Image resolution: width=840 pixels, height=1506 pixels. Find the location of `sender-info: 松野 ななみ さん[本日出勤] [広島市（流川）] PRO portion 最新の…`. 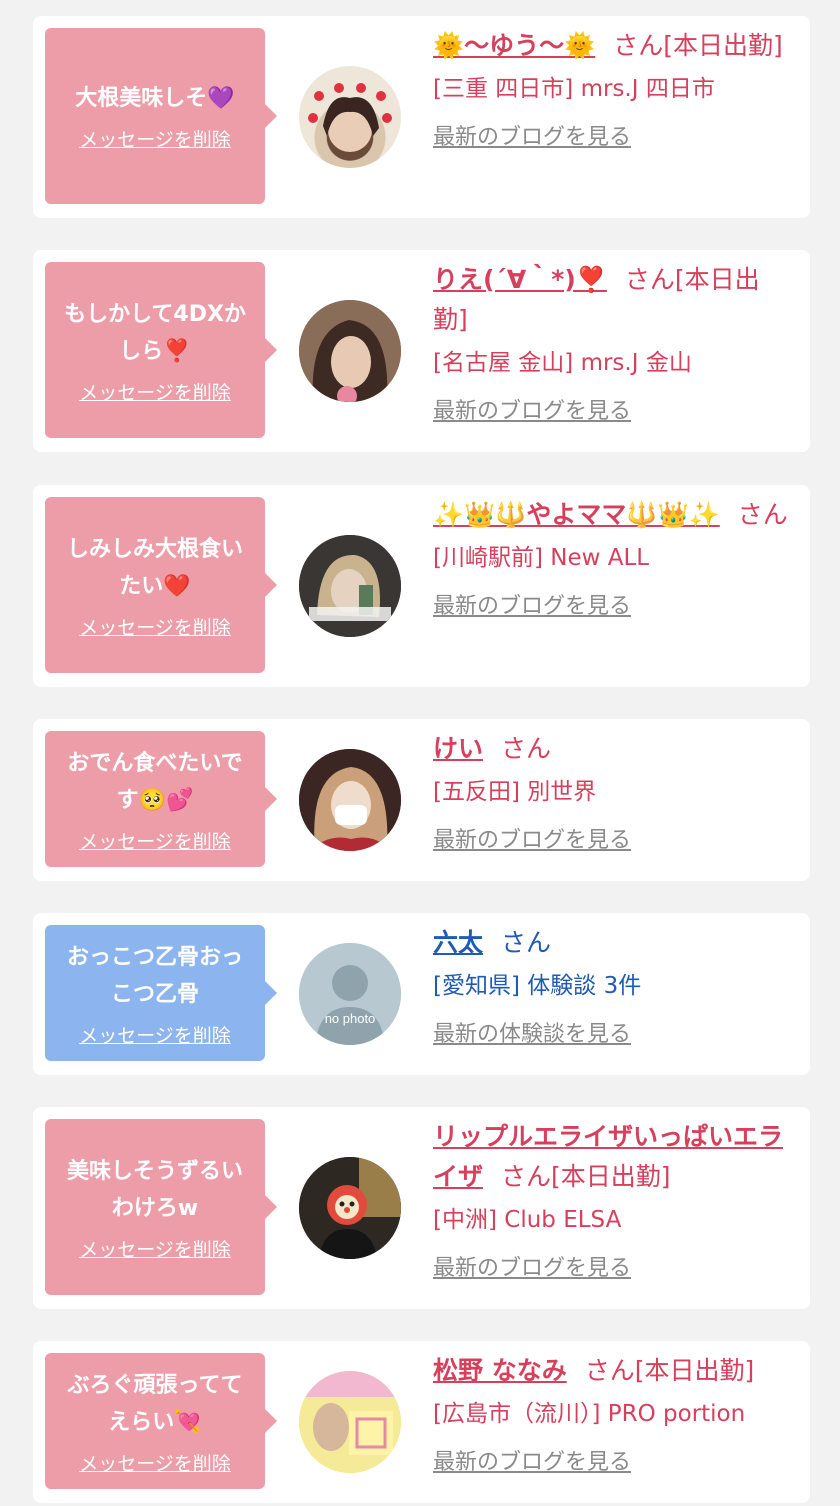

sender-info: 松野 ななみ さん[本日出勤] [広島市（流川）] PRO portion 最新の… is located at coordinates (612, 1417).